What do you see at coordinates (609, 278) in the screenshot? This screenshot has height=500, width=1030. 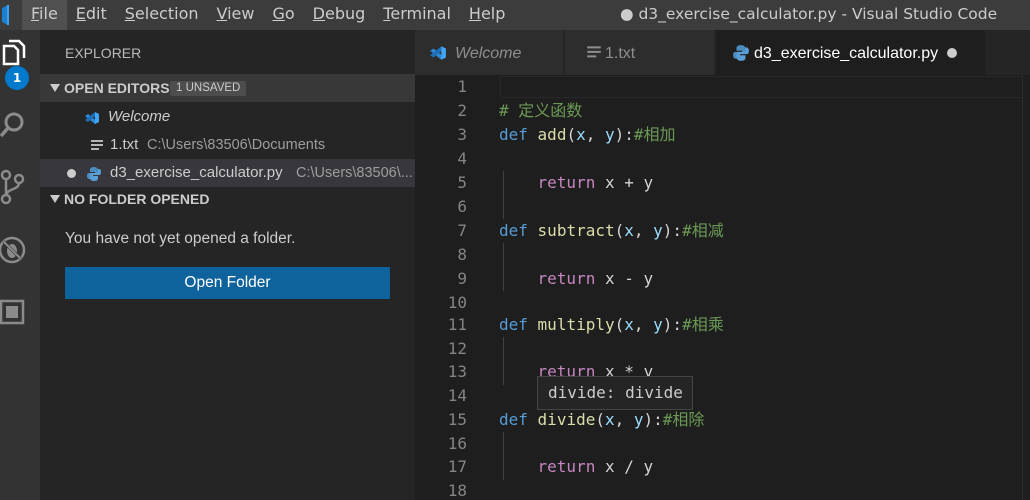 I see `operand-token: x` at bounding box center [609, 278].